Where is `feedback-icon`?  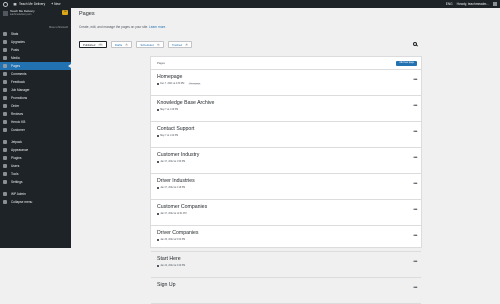
feedback-icon is located at coordinates (5, 82).